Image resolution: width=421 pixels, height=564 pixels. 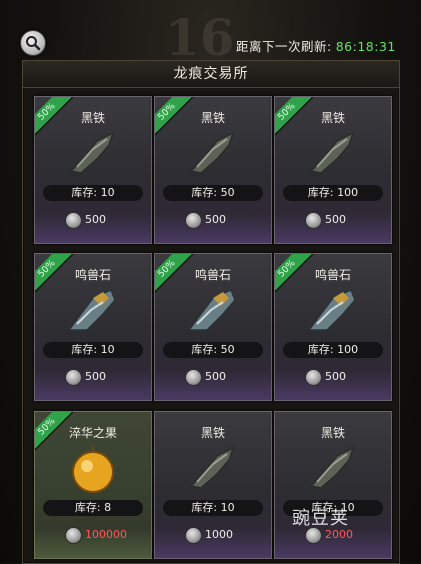 I want to click on shop-card: 50% 黑铁 库存: 10 500, so click(x=93, y=170).